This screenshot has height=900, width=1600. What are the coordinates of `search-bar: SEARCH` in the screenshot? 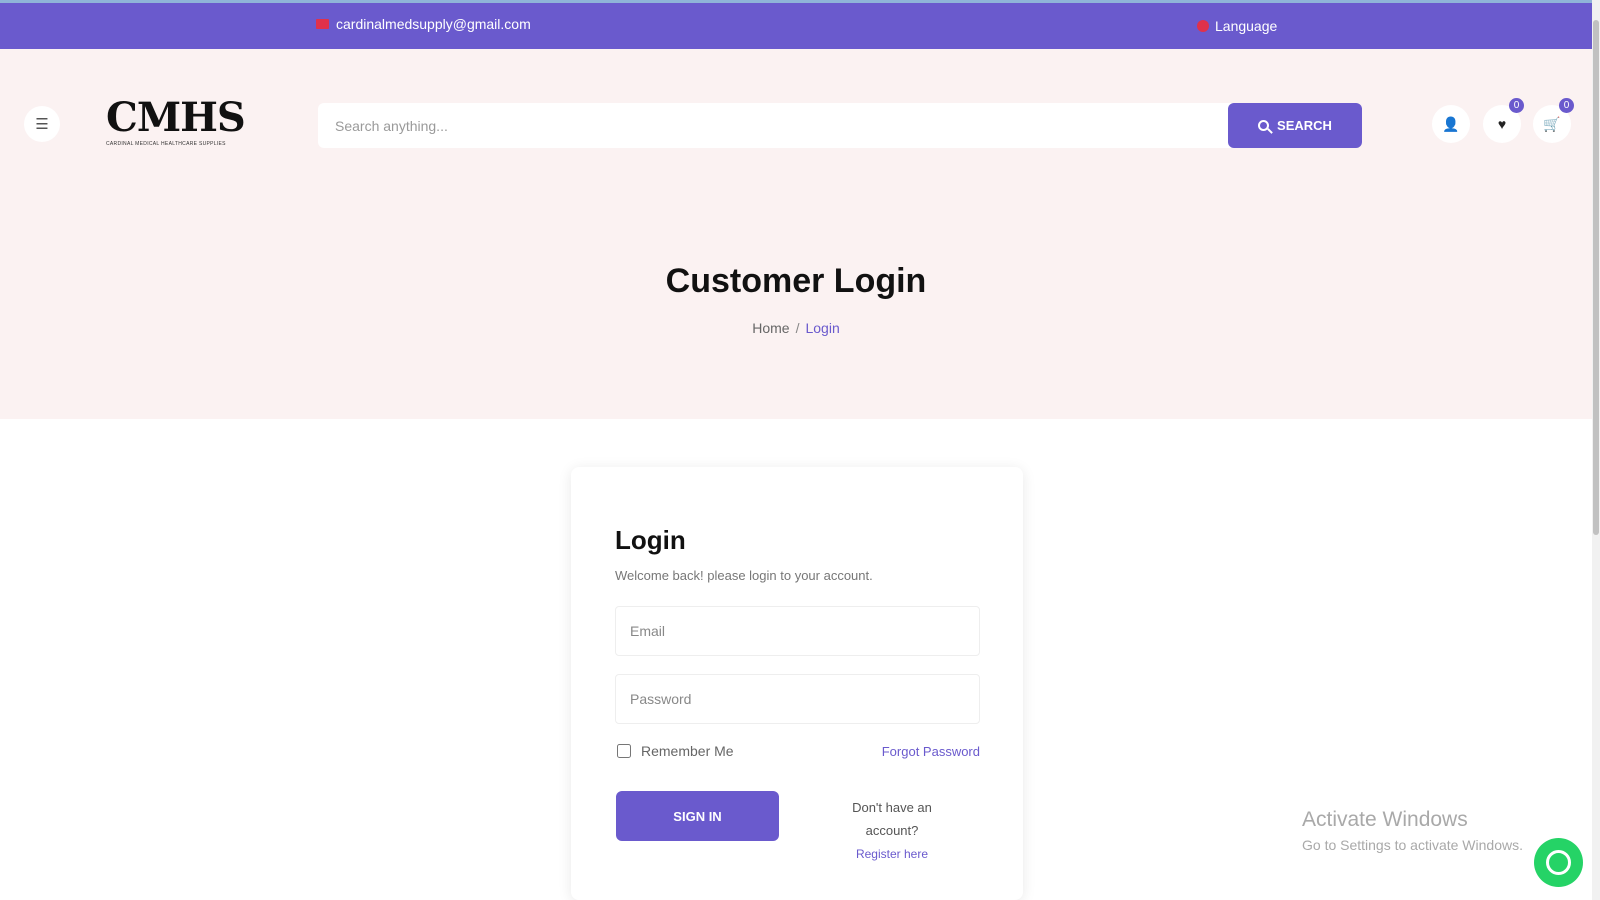 It's located at (840, 125).